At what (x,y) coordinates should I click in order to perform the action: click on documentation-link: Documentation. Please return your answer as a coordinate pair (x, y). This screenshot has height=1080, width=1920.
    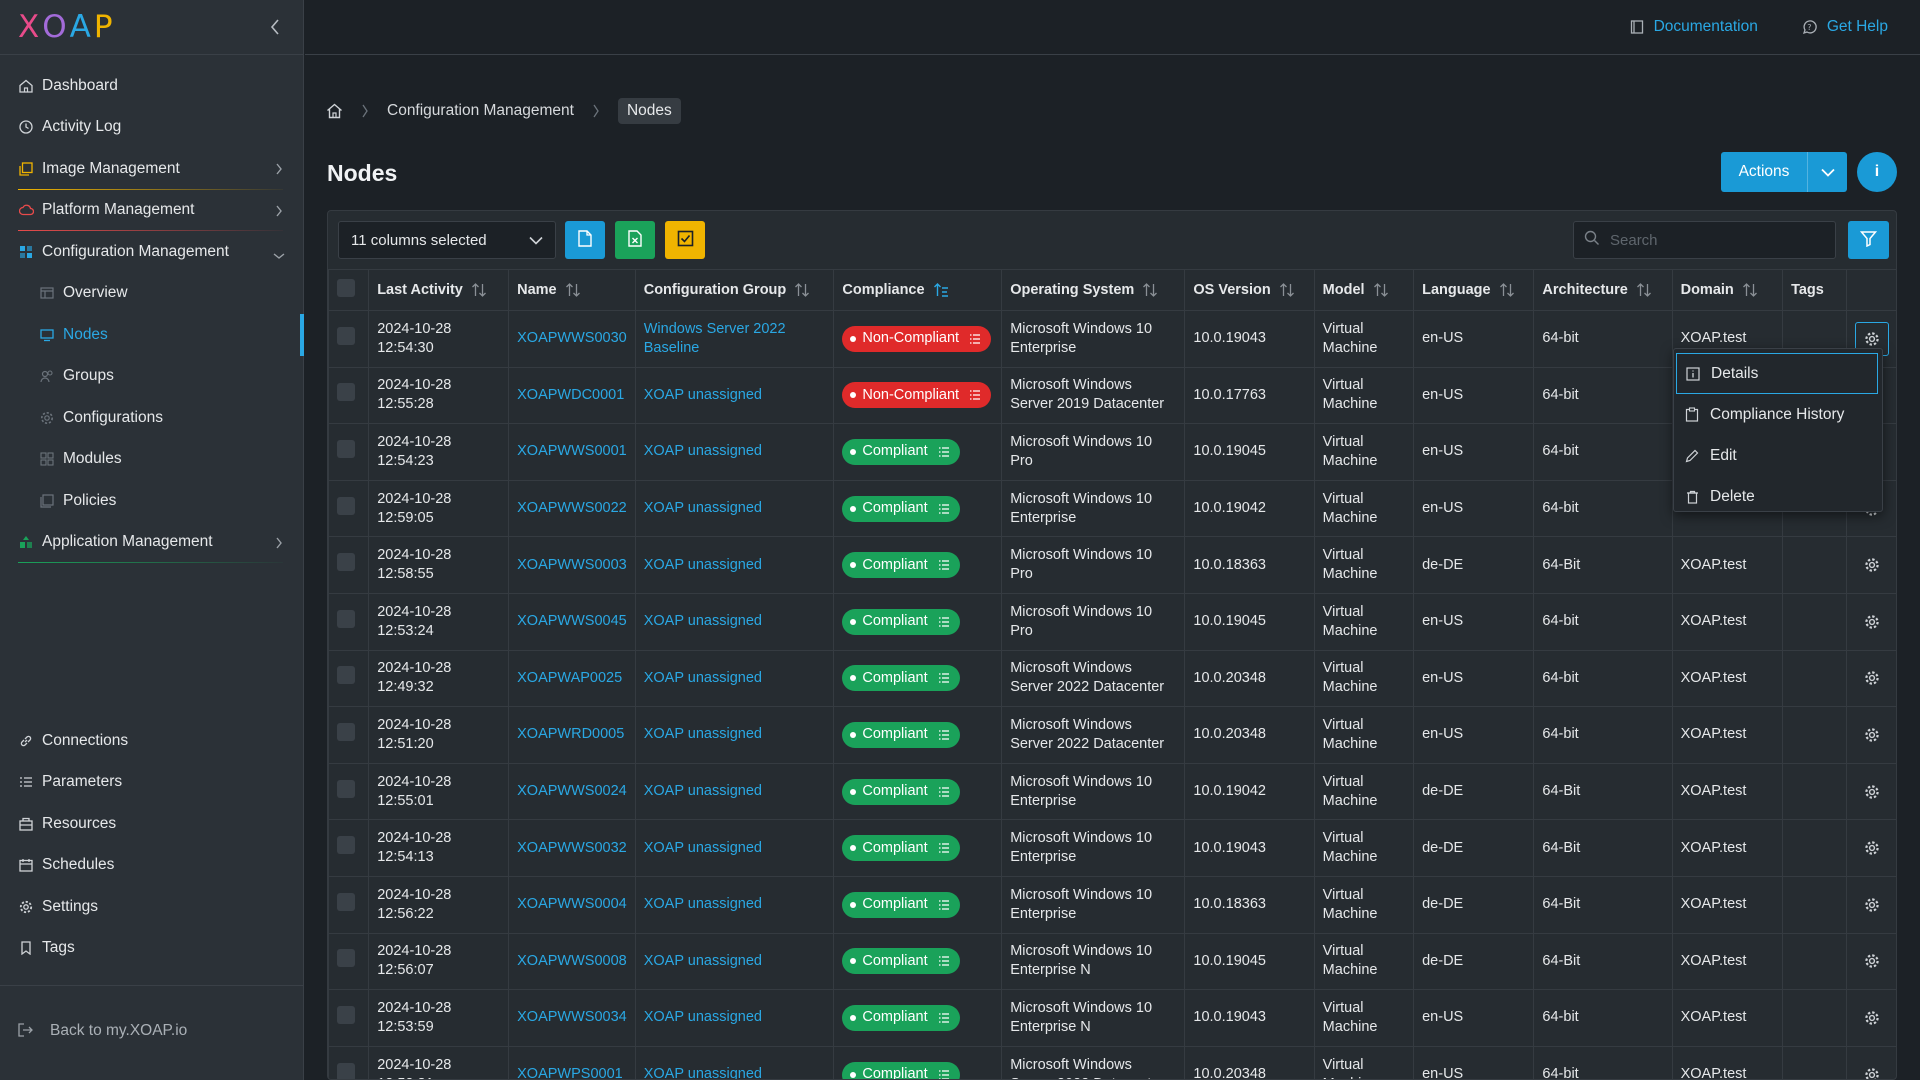
    Looking at the image, I should click on (1694, 27).